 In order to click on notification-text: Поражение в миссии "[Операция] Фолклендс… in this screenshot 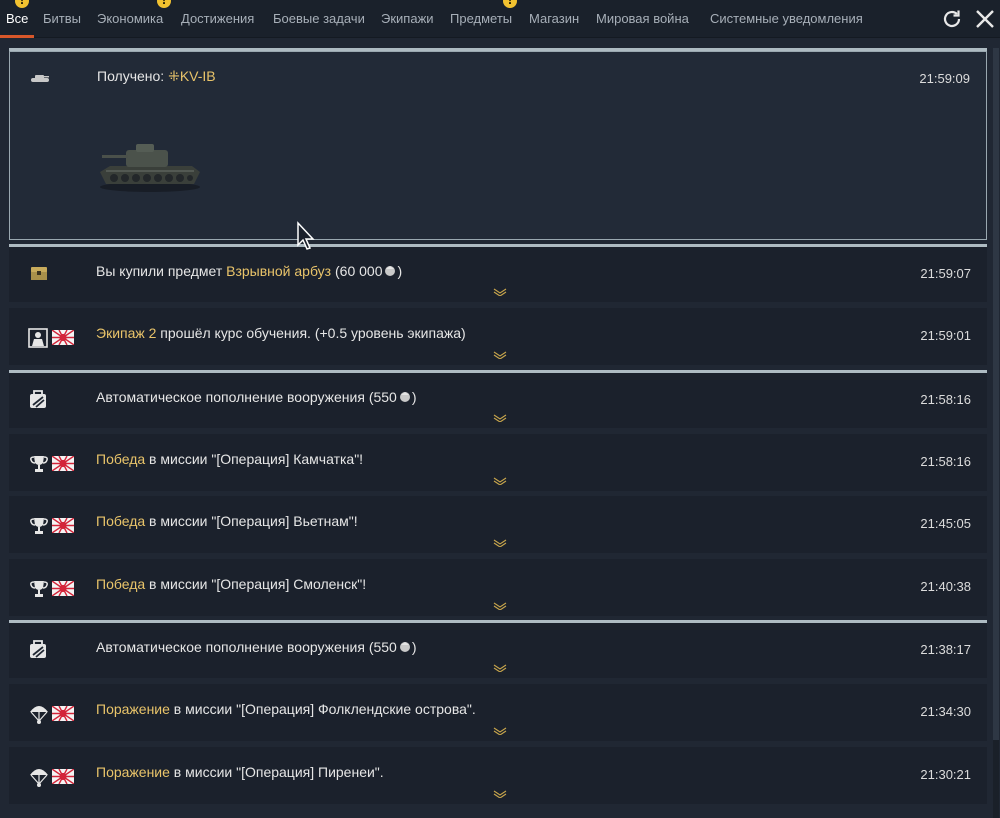, I will do `click(286, 709)`.